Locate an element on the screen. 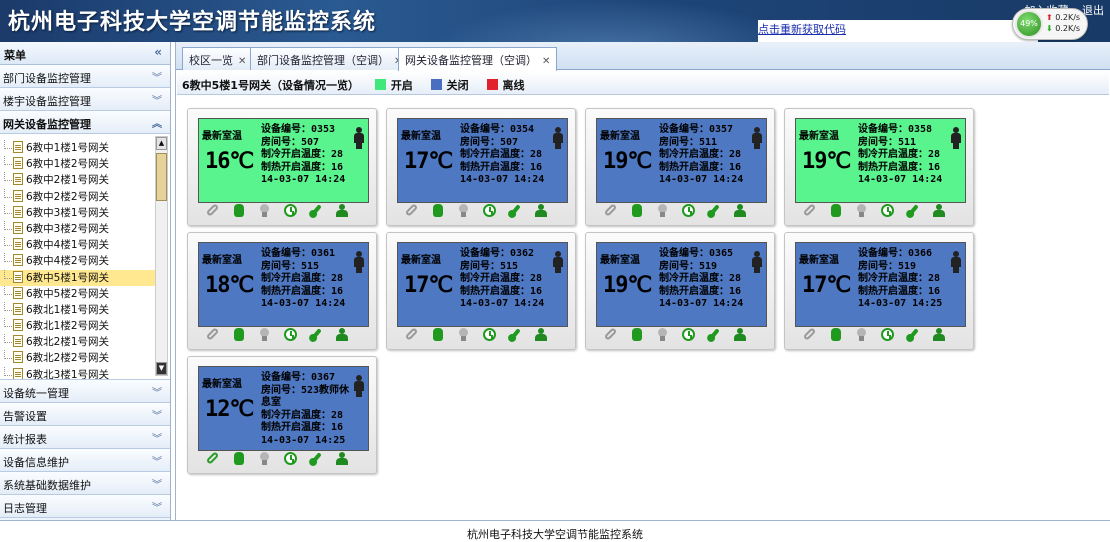 The height and width of the screenshot is (542, 1110). tree-item-gateway: 6教中3楼1号网关 is located at coordinates (77, 212).